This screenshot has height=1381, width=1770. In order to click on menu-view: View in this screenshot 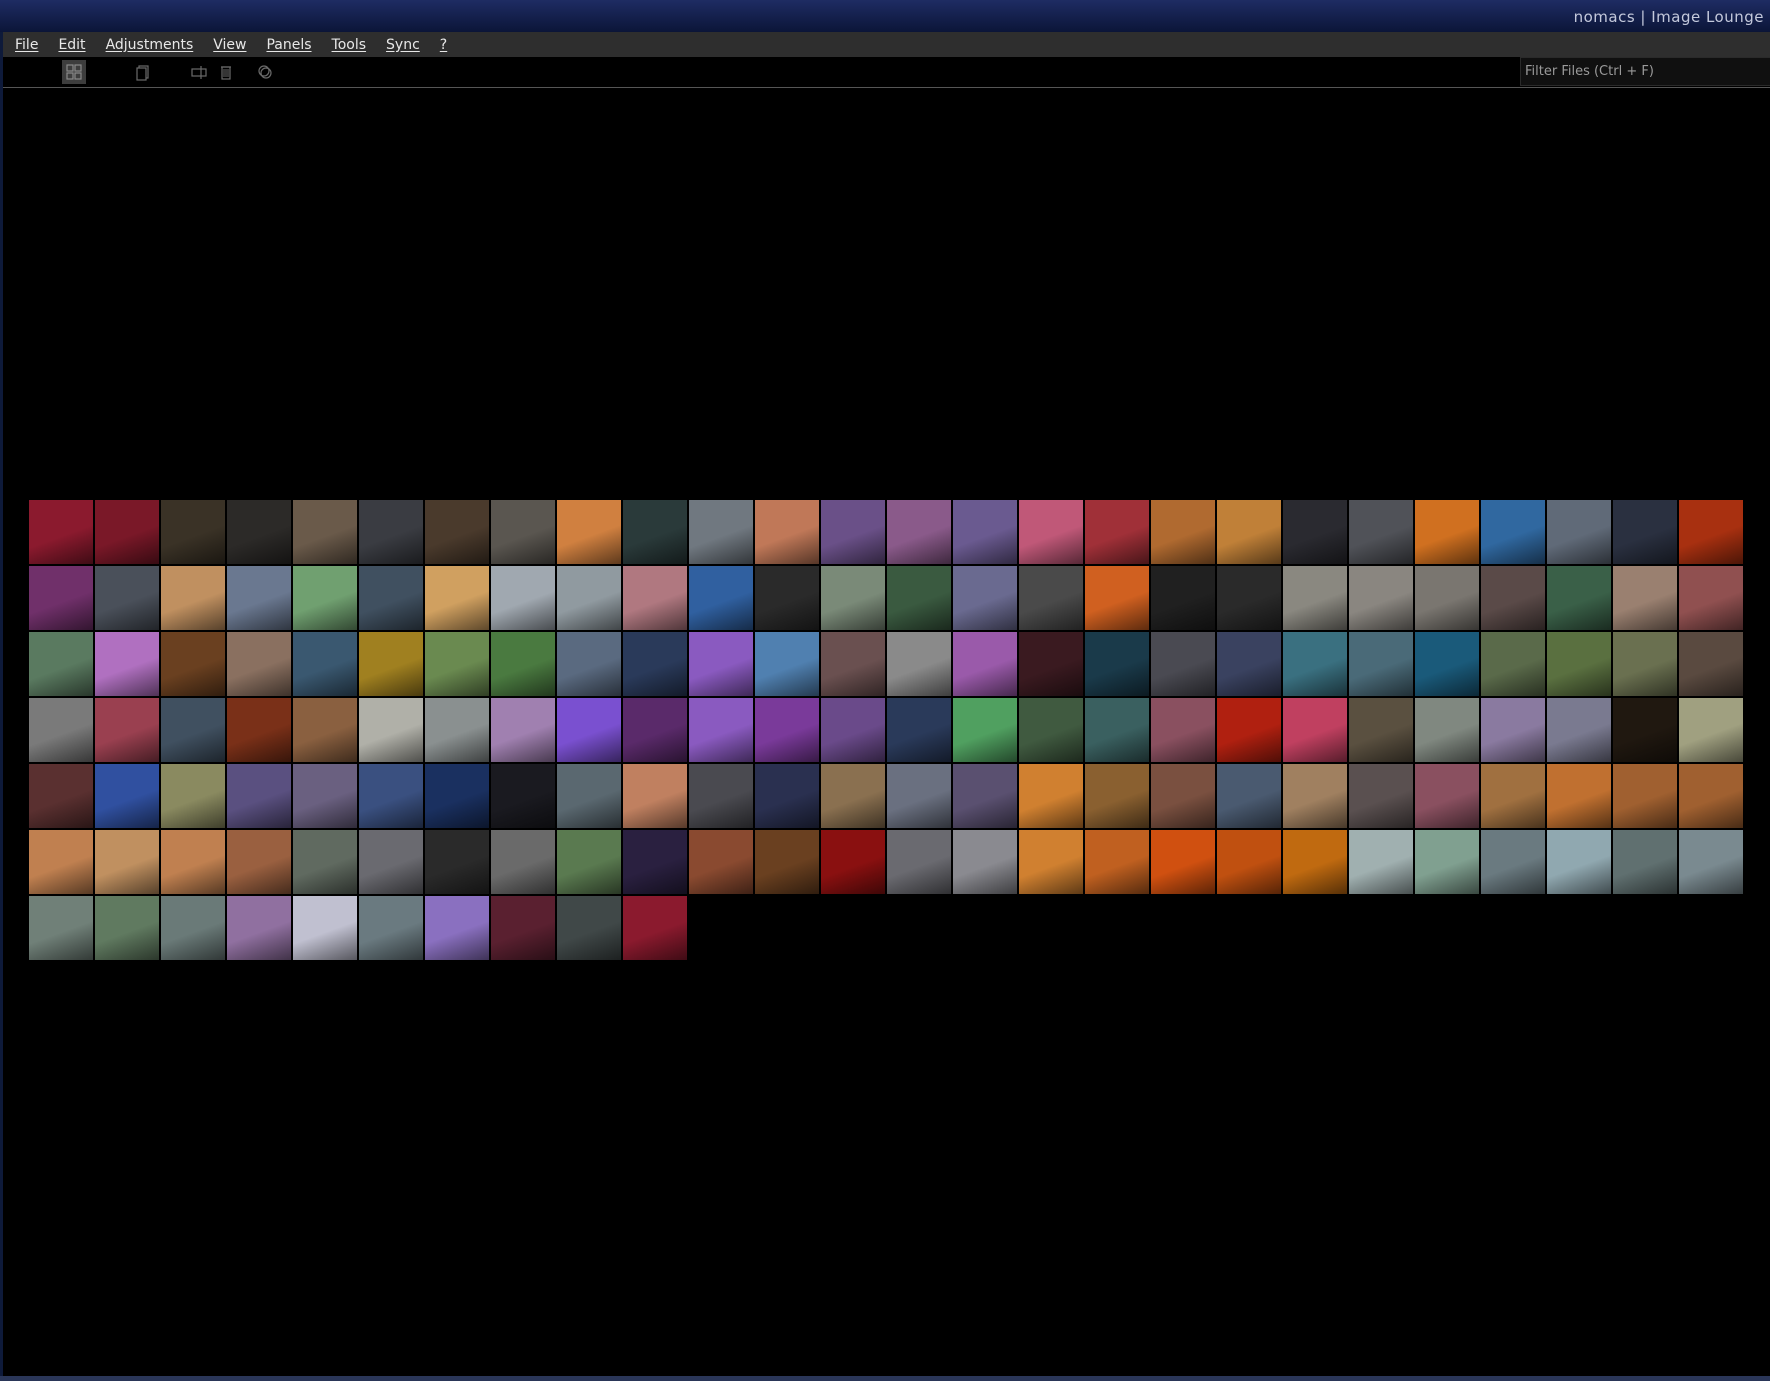, I will do `click(229, 45)`.